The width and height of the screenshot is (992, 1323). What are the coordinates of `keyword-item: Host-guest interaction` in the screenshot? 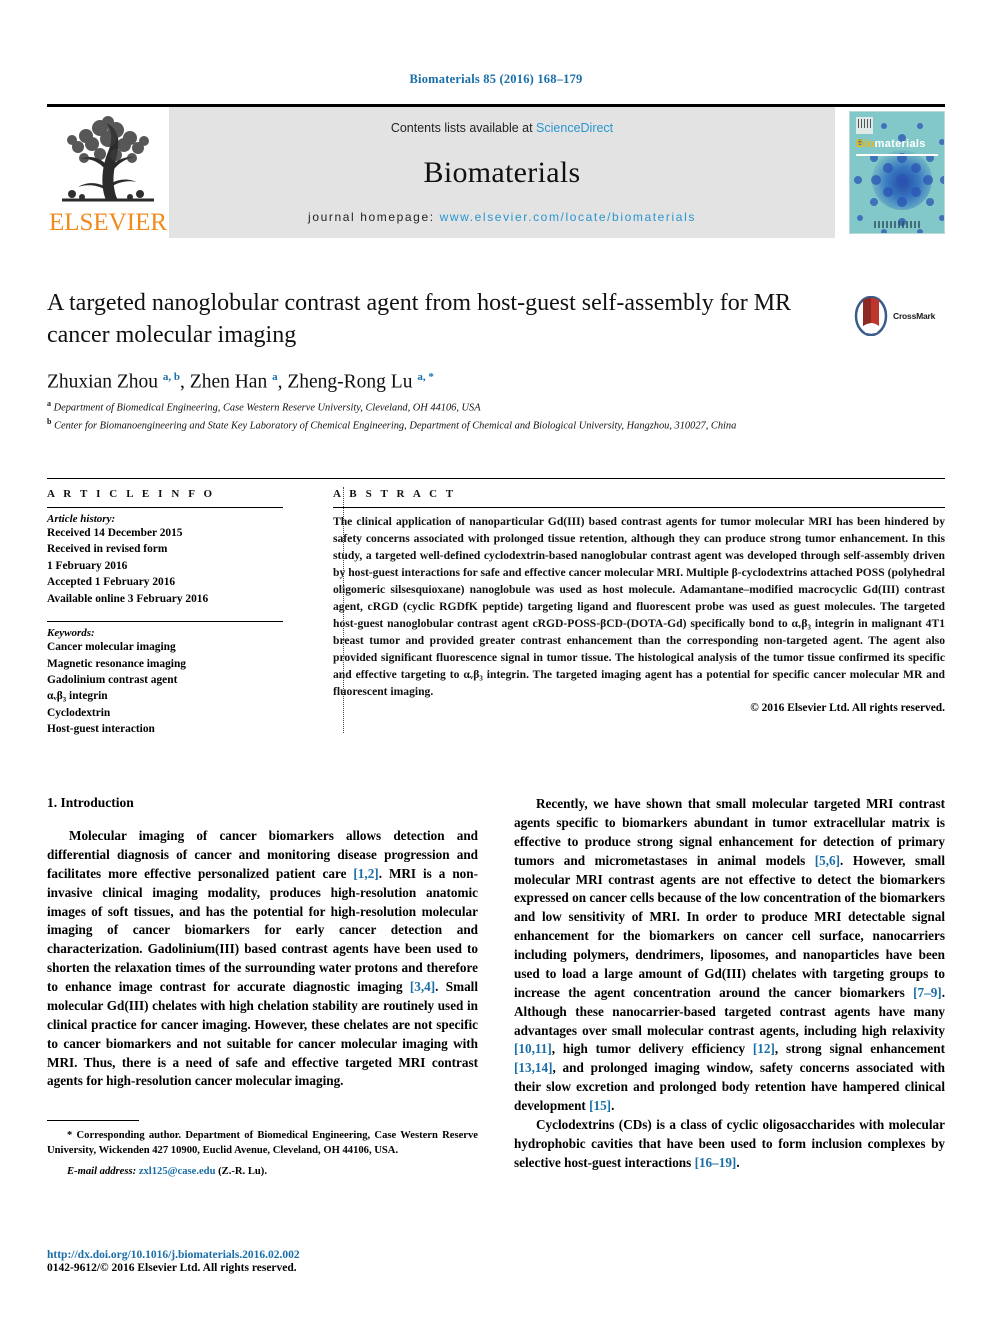 It's located at (101, 729).